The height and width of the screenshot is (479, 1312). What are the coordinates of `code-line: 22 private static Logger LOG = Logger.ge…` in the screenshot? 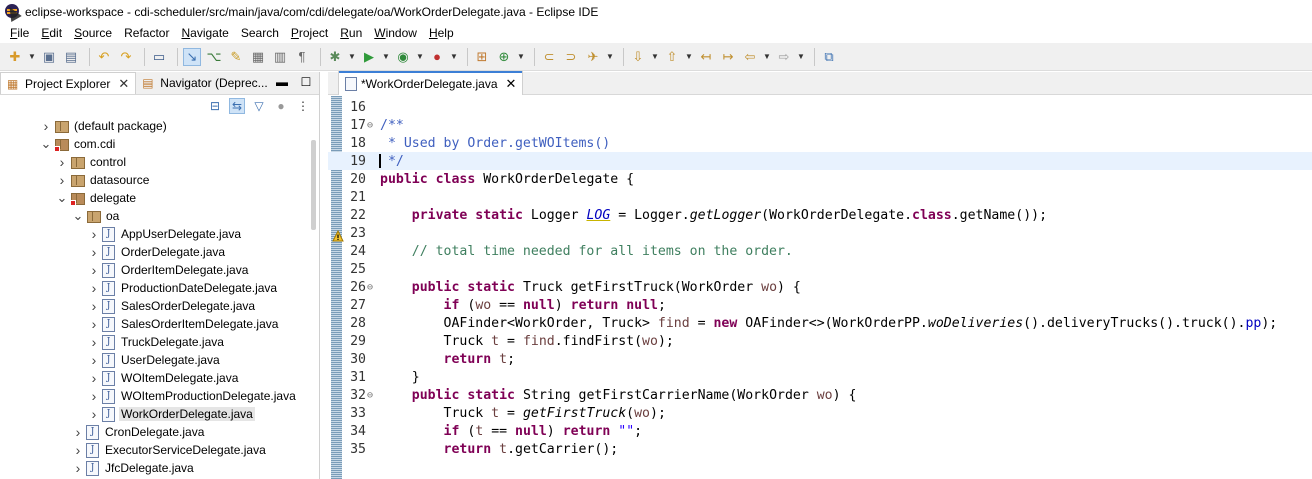 It's located at (820, 215).